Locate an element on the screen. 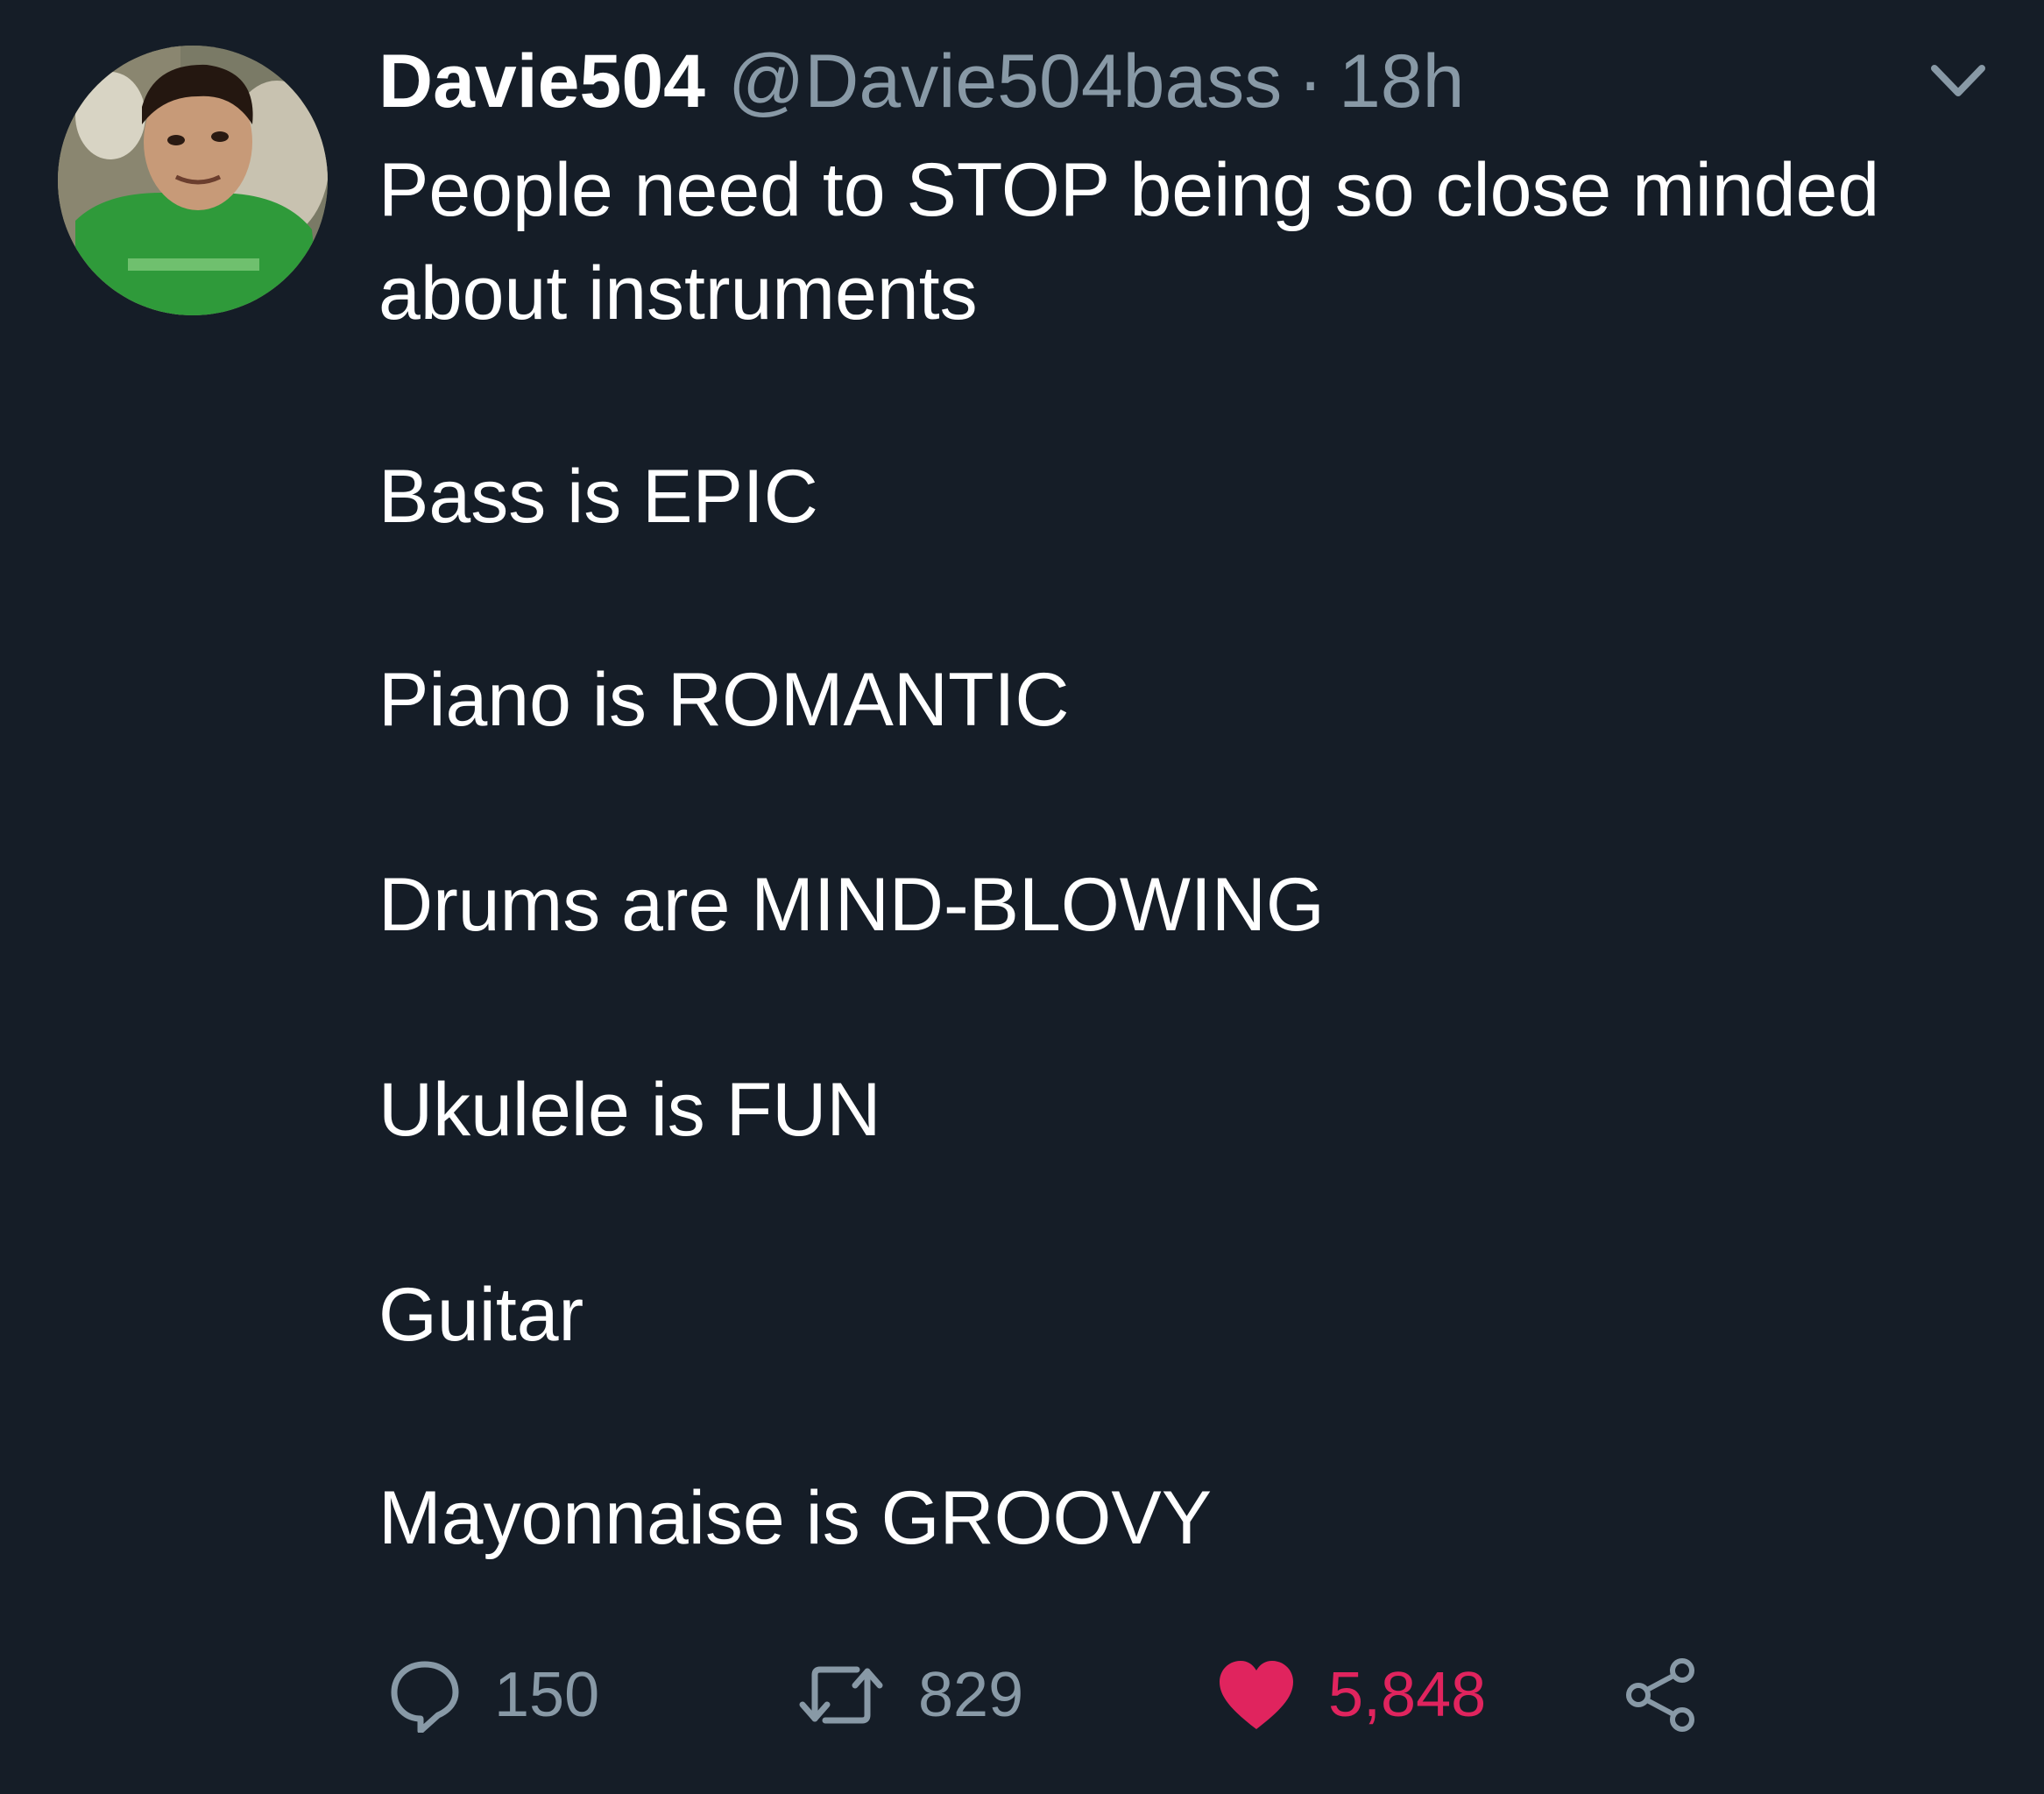 This screenshot has width=2044, height=1794. chevron-down-icon is located at coordinates (1958, 80).